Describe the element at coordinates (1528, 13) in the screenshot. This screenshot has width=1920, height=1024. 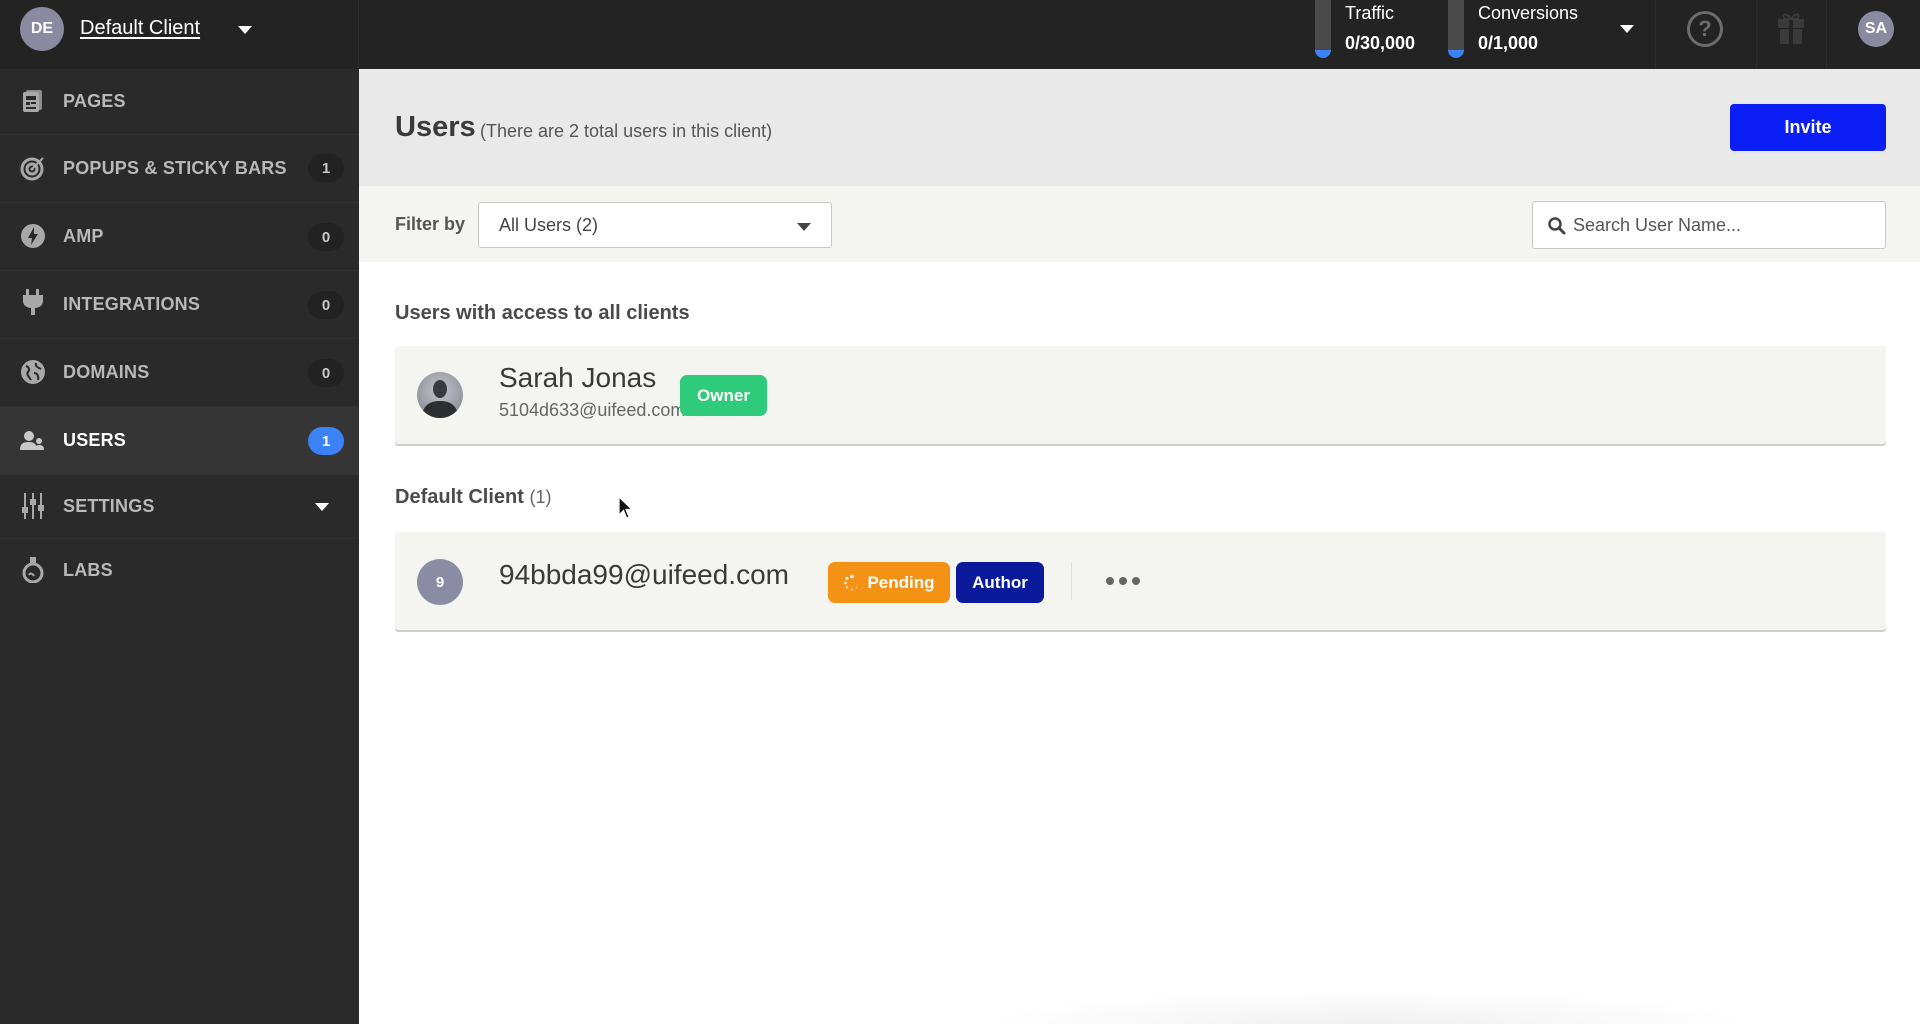
I see `conversions-label: Conversions` at that location.